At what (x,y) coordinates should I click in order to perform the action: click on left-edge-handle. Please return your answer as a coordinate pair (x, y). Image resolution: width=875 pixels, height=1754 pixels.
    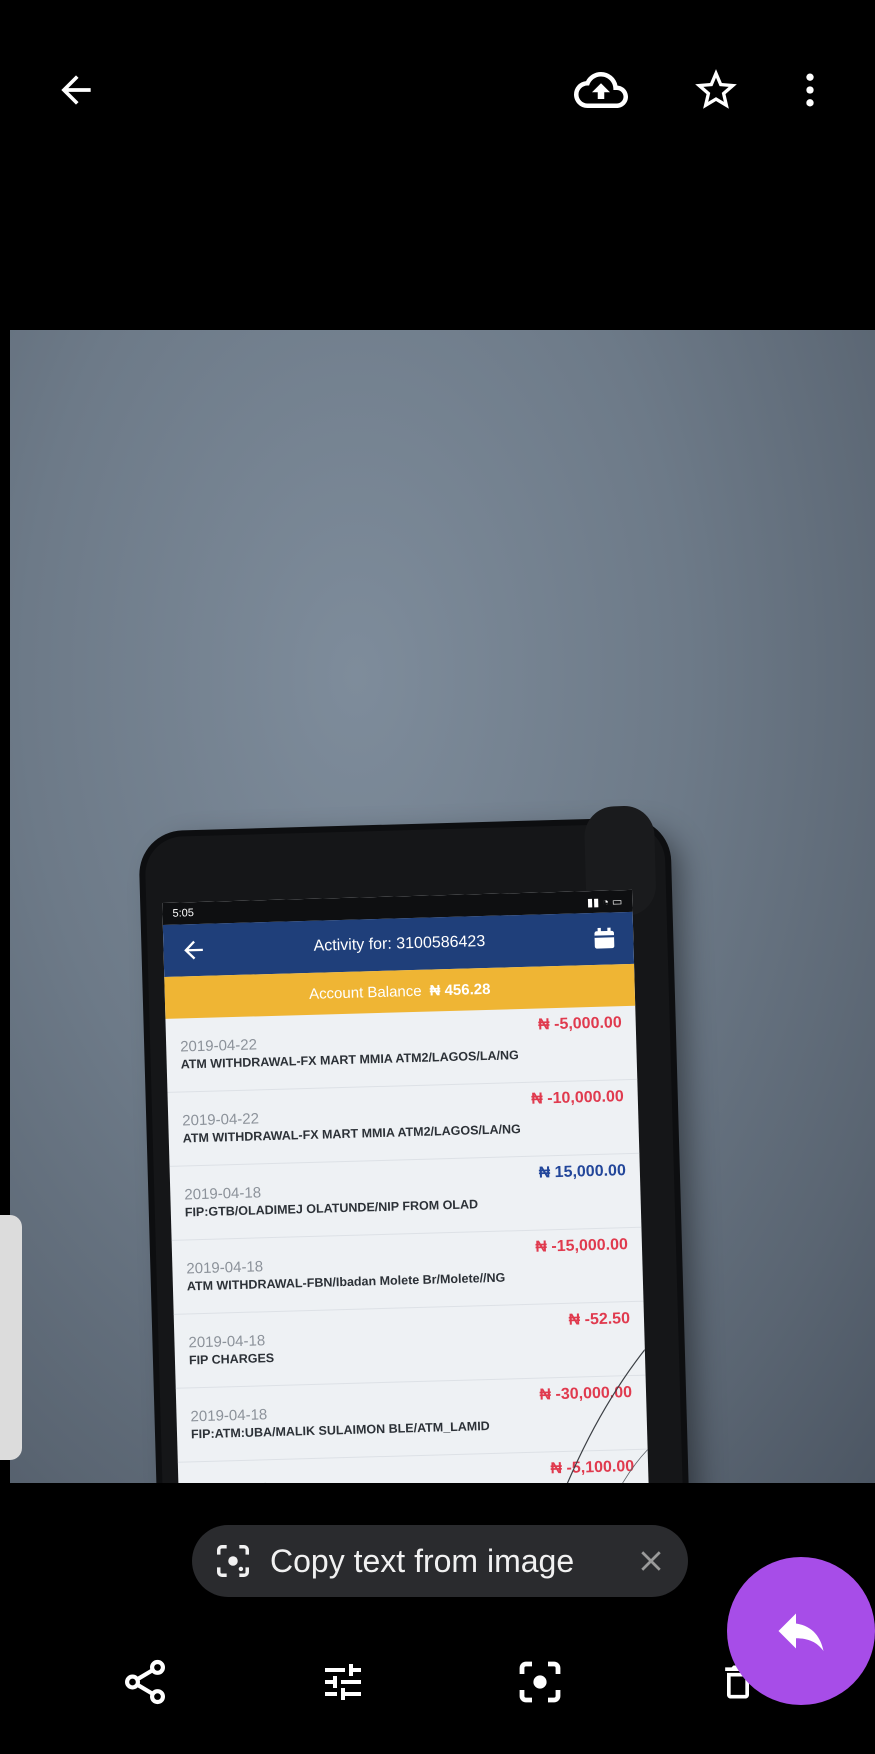
    Looking at the image, I should click on (11, 1337).